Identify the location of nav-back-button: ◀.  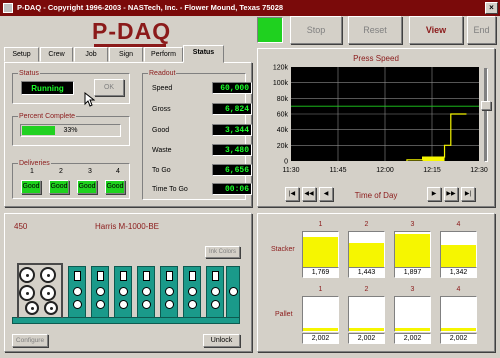
(326, 194).